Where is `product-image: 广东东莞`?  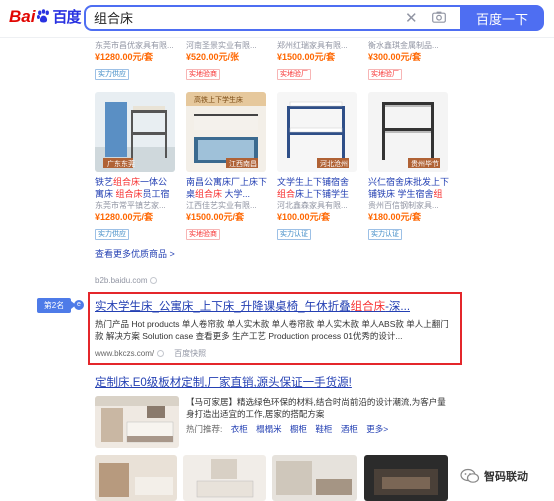
product-image: 广东东莞 is located at coordinates (135, 132).